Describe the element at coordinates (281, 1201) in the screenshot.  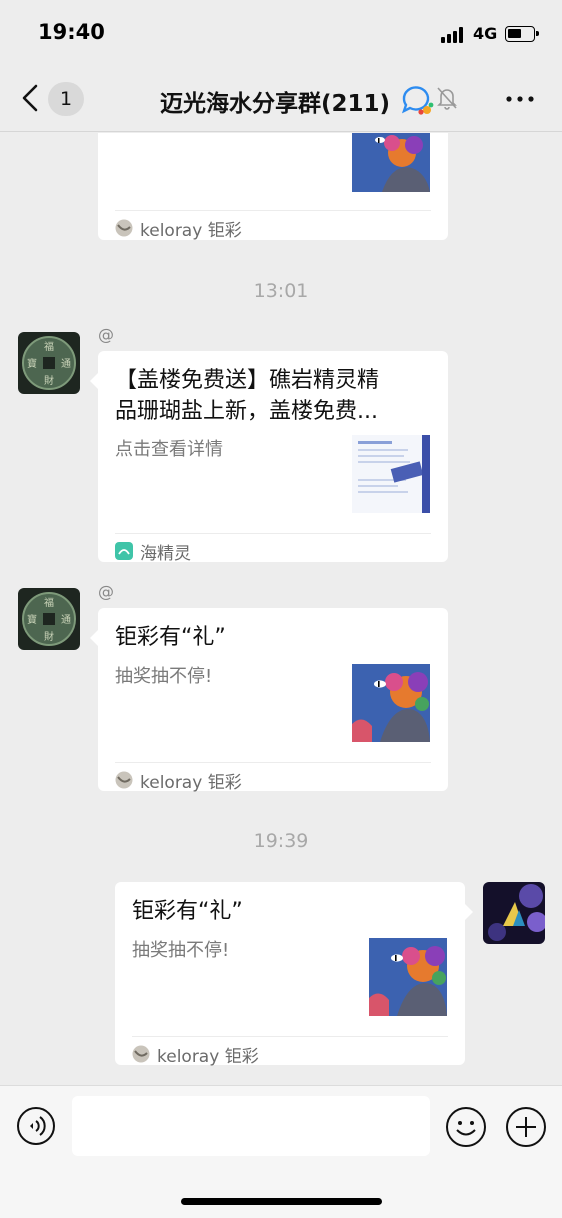
I see `home-indicator` at that location.